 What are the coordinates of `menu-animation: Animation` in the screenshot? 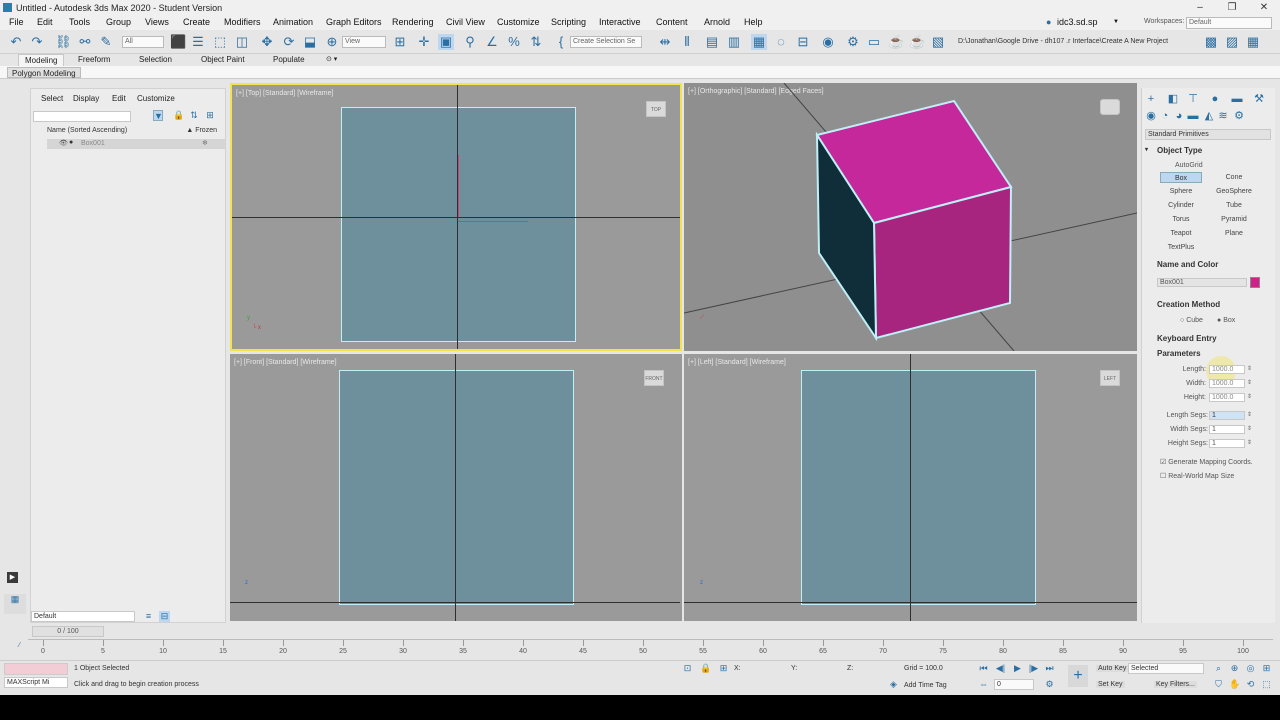 It's located at (293, 22).